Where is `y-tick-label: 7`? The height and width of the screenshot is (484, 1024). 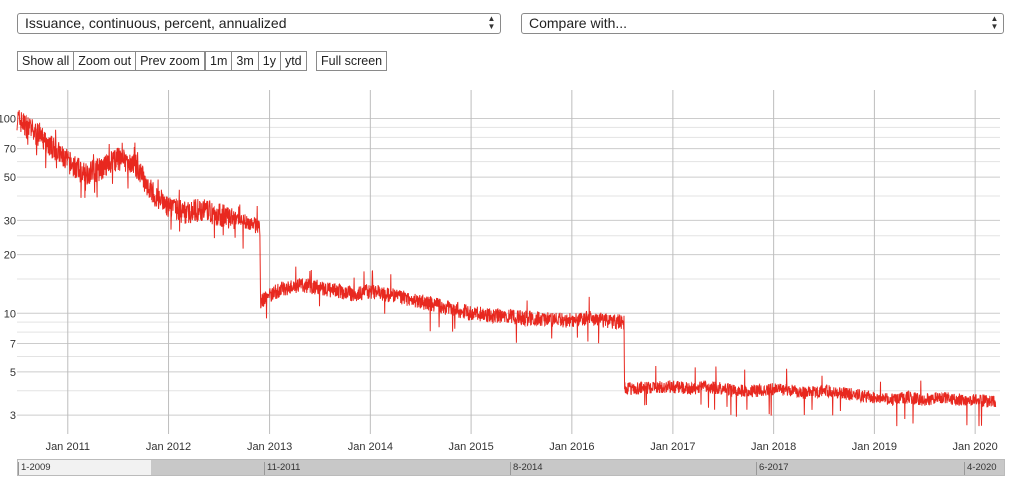
y-tick-label: 7 is located at coordinates (13, 344).